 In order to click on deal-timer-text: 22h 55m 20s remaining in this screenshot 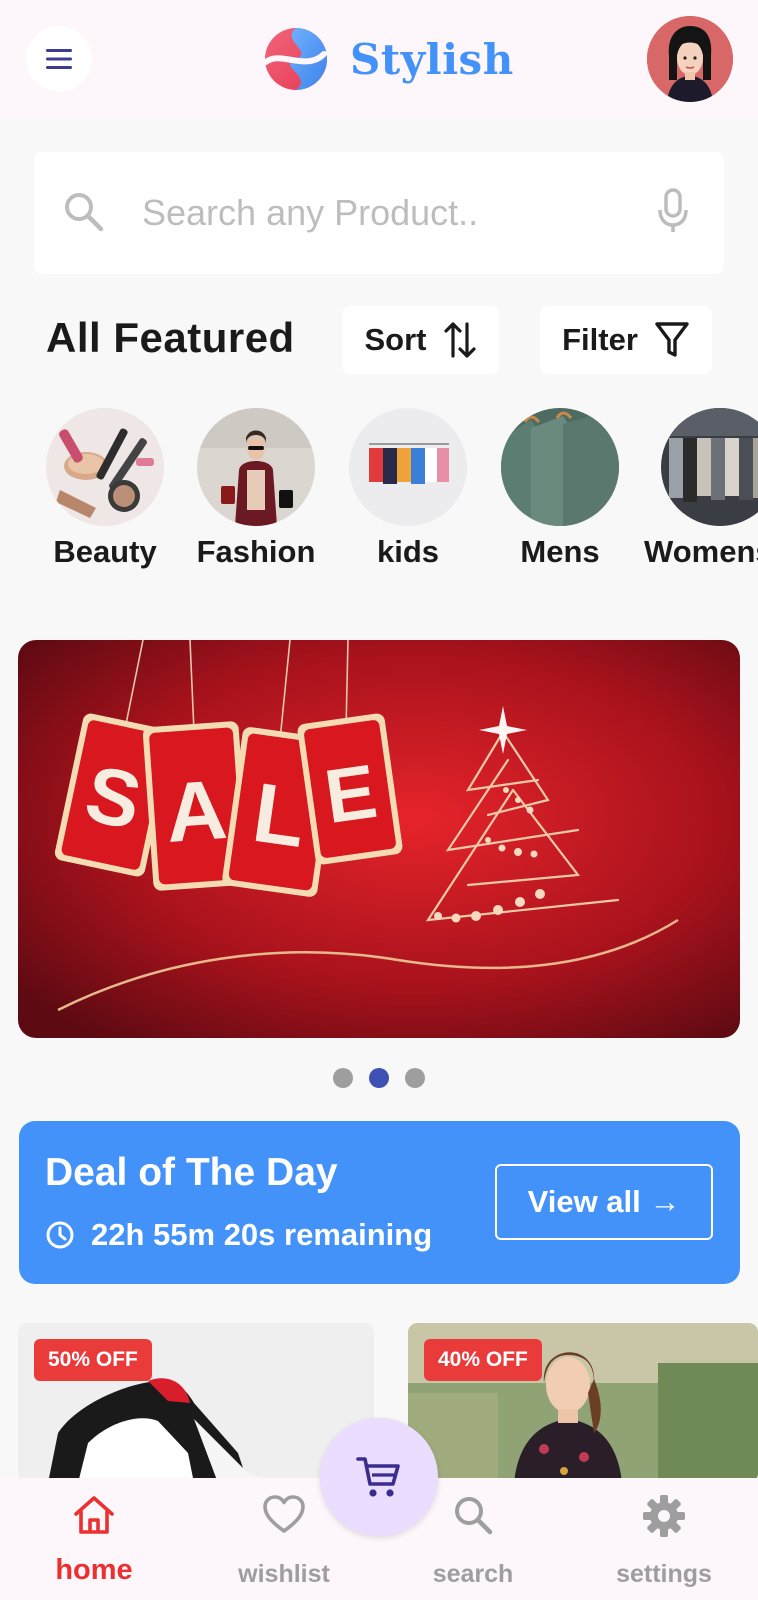, I will do `click(262, 1234)`.